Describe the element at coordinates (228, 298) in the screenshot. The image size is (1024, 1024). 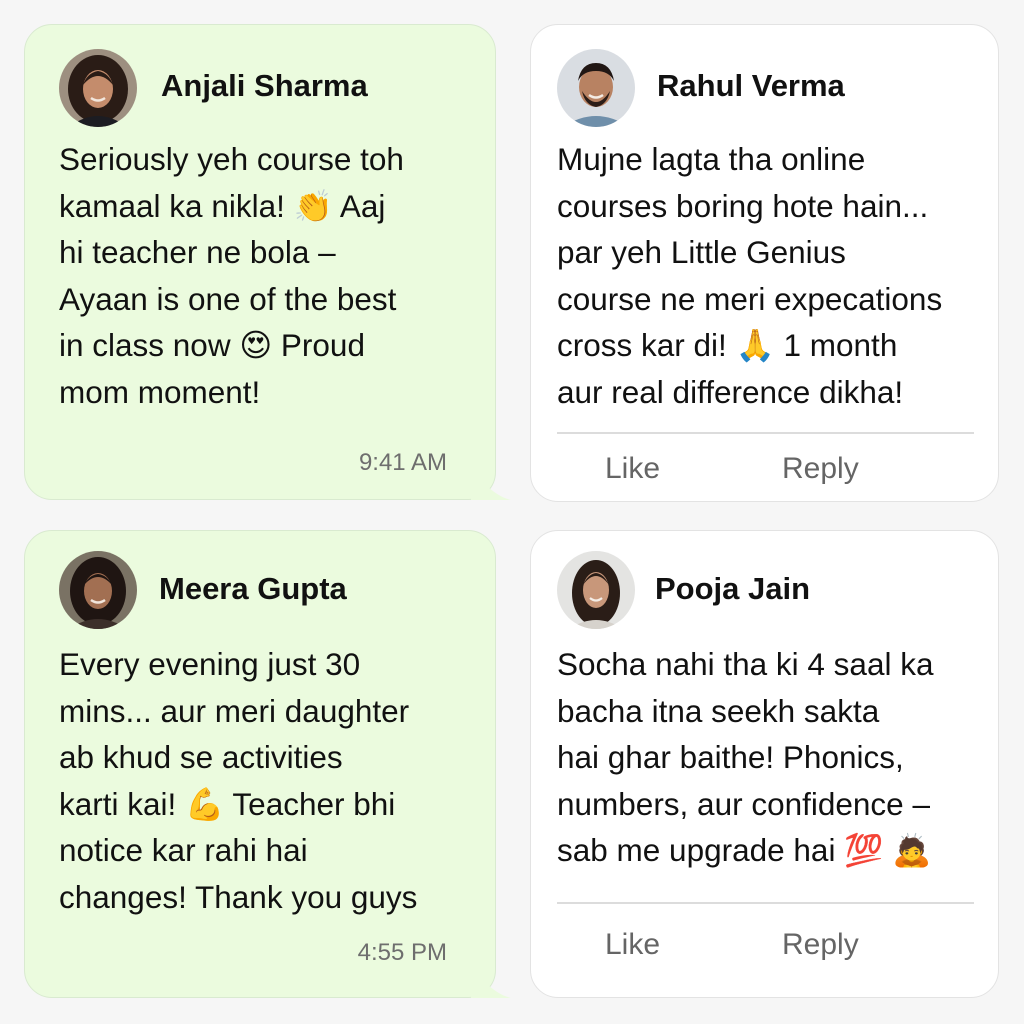
I see `message-line: Ayaan is one of the best` at that location.